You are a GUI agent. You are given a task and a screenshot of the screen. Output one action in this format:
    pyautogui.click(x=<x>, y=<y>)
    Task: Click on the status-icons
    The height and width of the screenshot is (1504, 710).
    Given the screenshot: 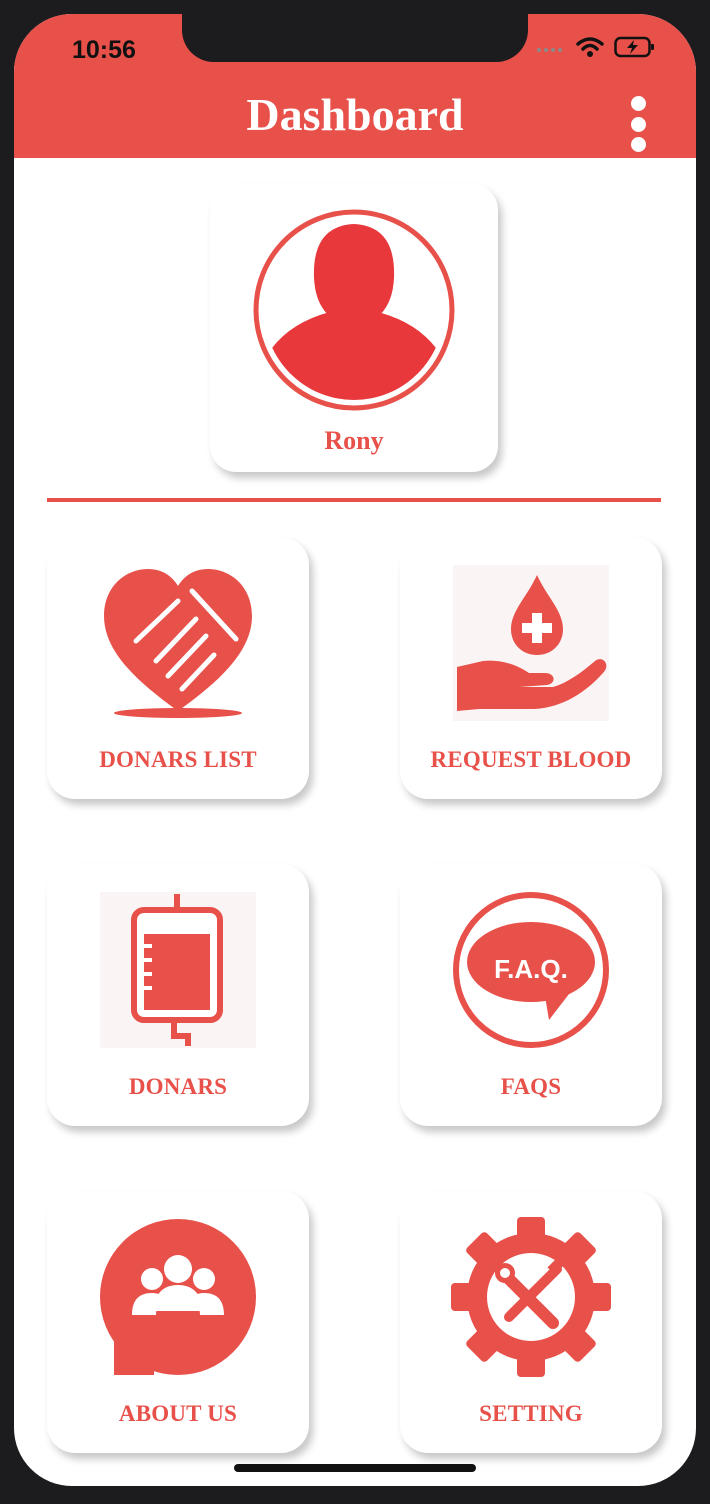 What is the action you would take?
    pyautogui.click(x=596, y=49)
    